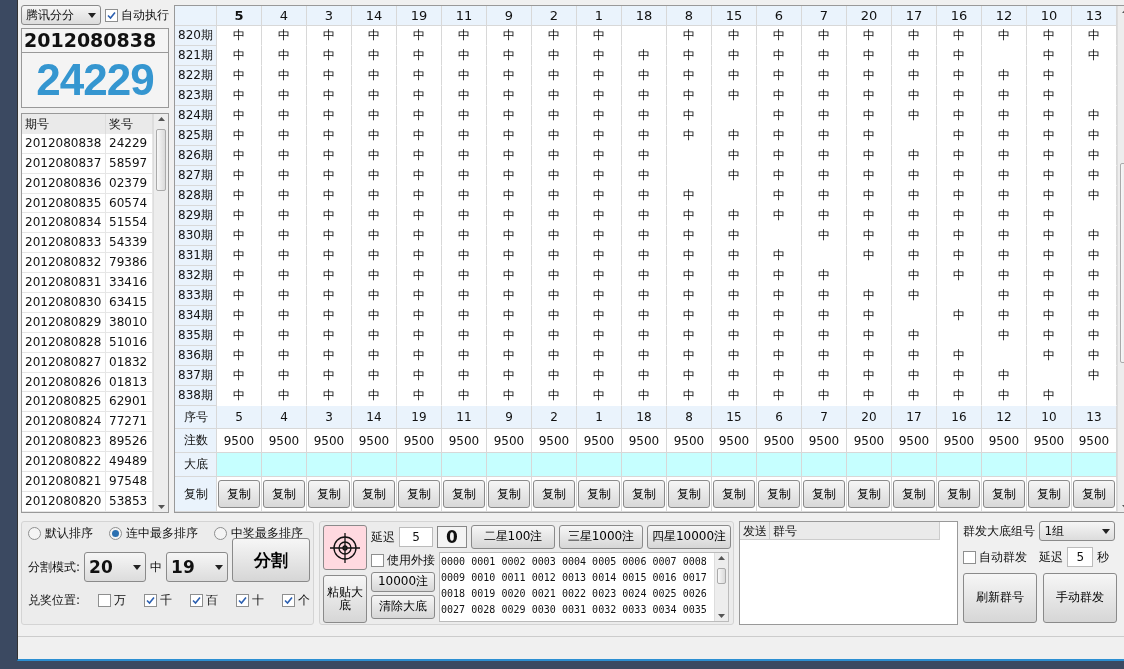 The width and height of the screenshot is (1124, 669). What do you see at coordinates (403, 582) in the screenshot?
I see `count-button: 10000注` at bounding box center [403, 582].